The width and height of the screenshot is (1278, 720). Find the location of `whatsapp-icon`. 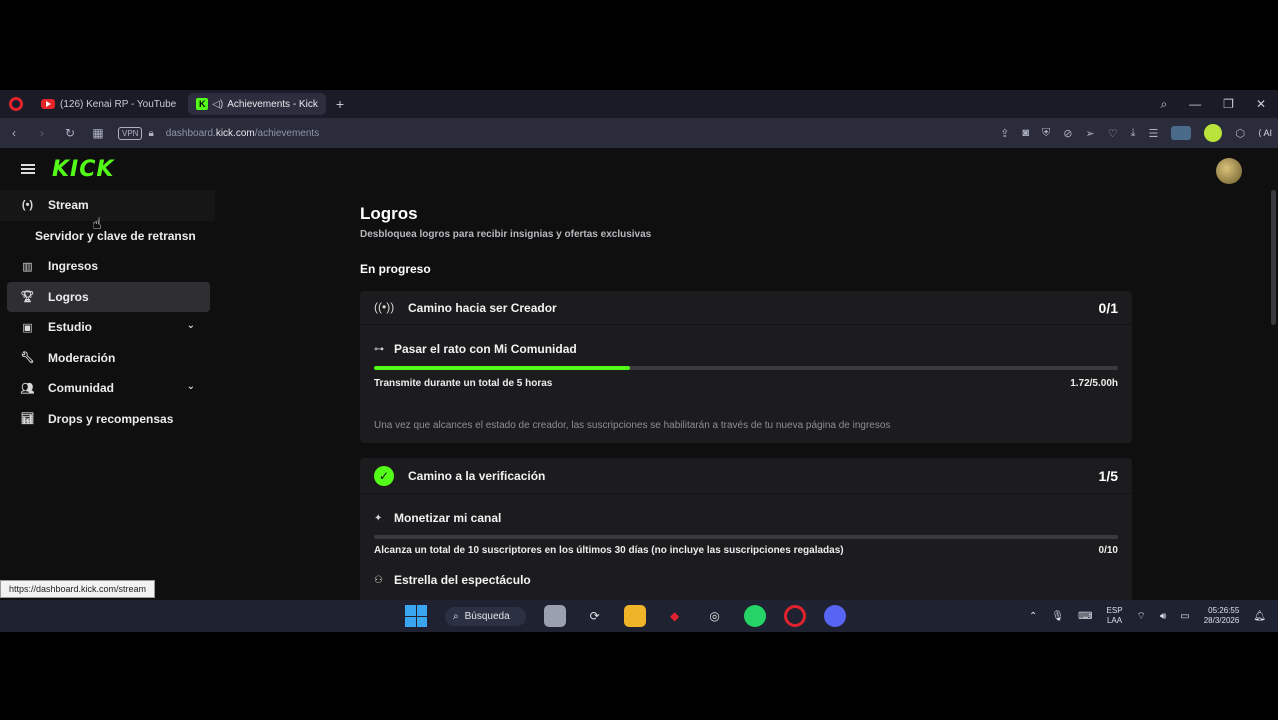

whatsapp-icon is located at coordinates (754, 616).